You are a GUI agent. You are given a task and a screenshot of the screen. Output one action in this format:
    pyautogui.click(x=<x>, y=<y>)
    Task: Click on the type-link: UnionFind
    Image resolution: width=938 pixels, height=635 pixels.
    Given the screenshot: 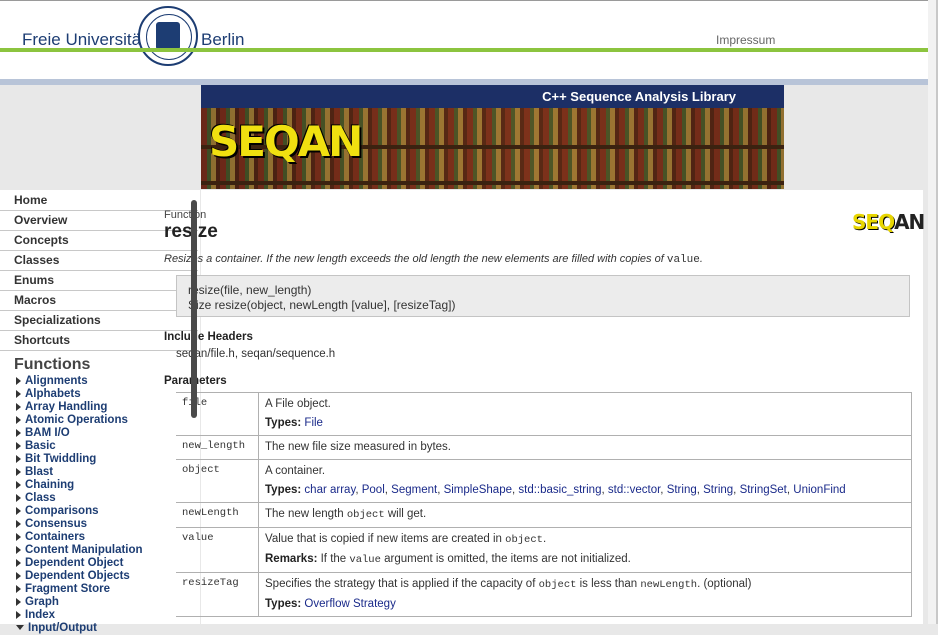 What is the action you would take?
    pyautogui.click(x=819, y=490)
    